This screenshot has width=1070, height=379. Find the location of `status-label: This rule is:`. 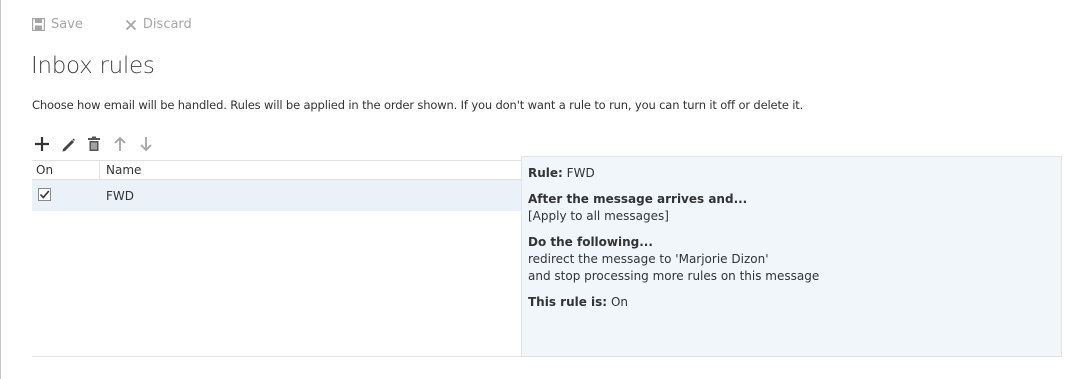

status-label: This rule is: is located at coordinates (568, 302).